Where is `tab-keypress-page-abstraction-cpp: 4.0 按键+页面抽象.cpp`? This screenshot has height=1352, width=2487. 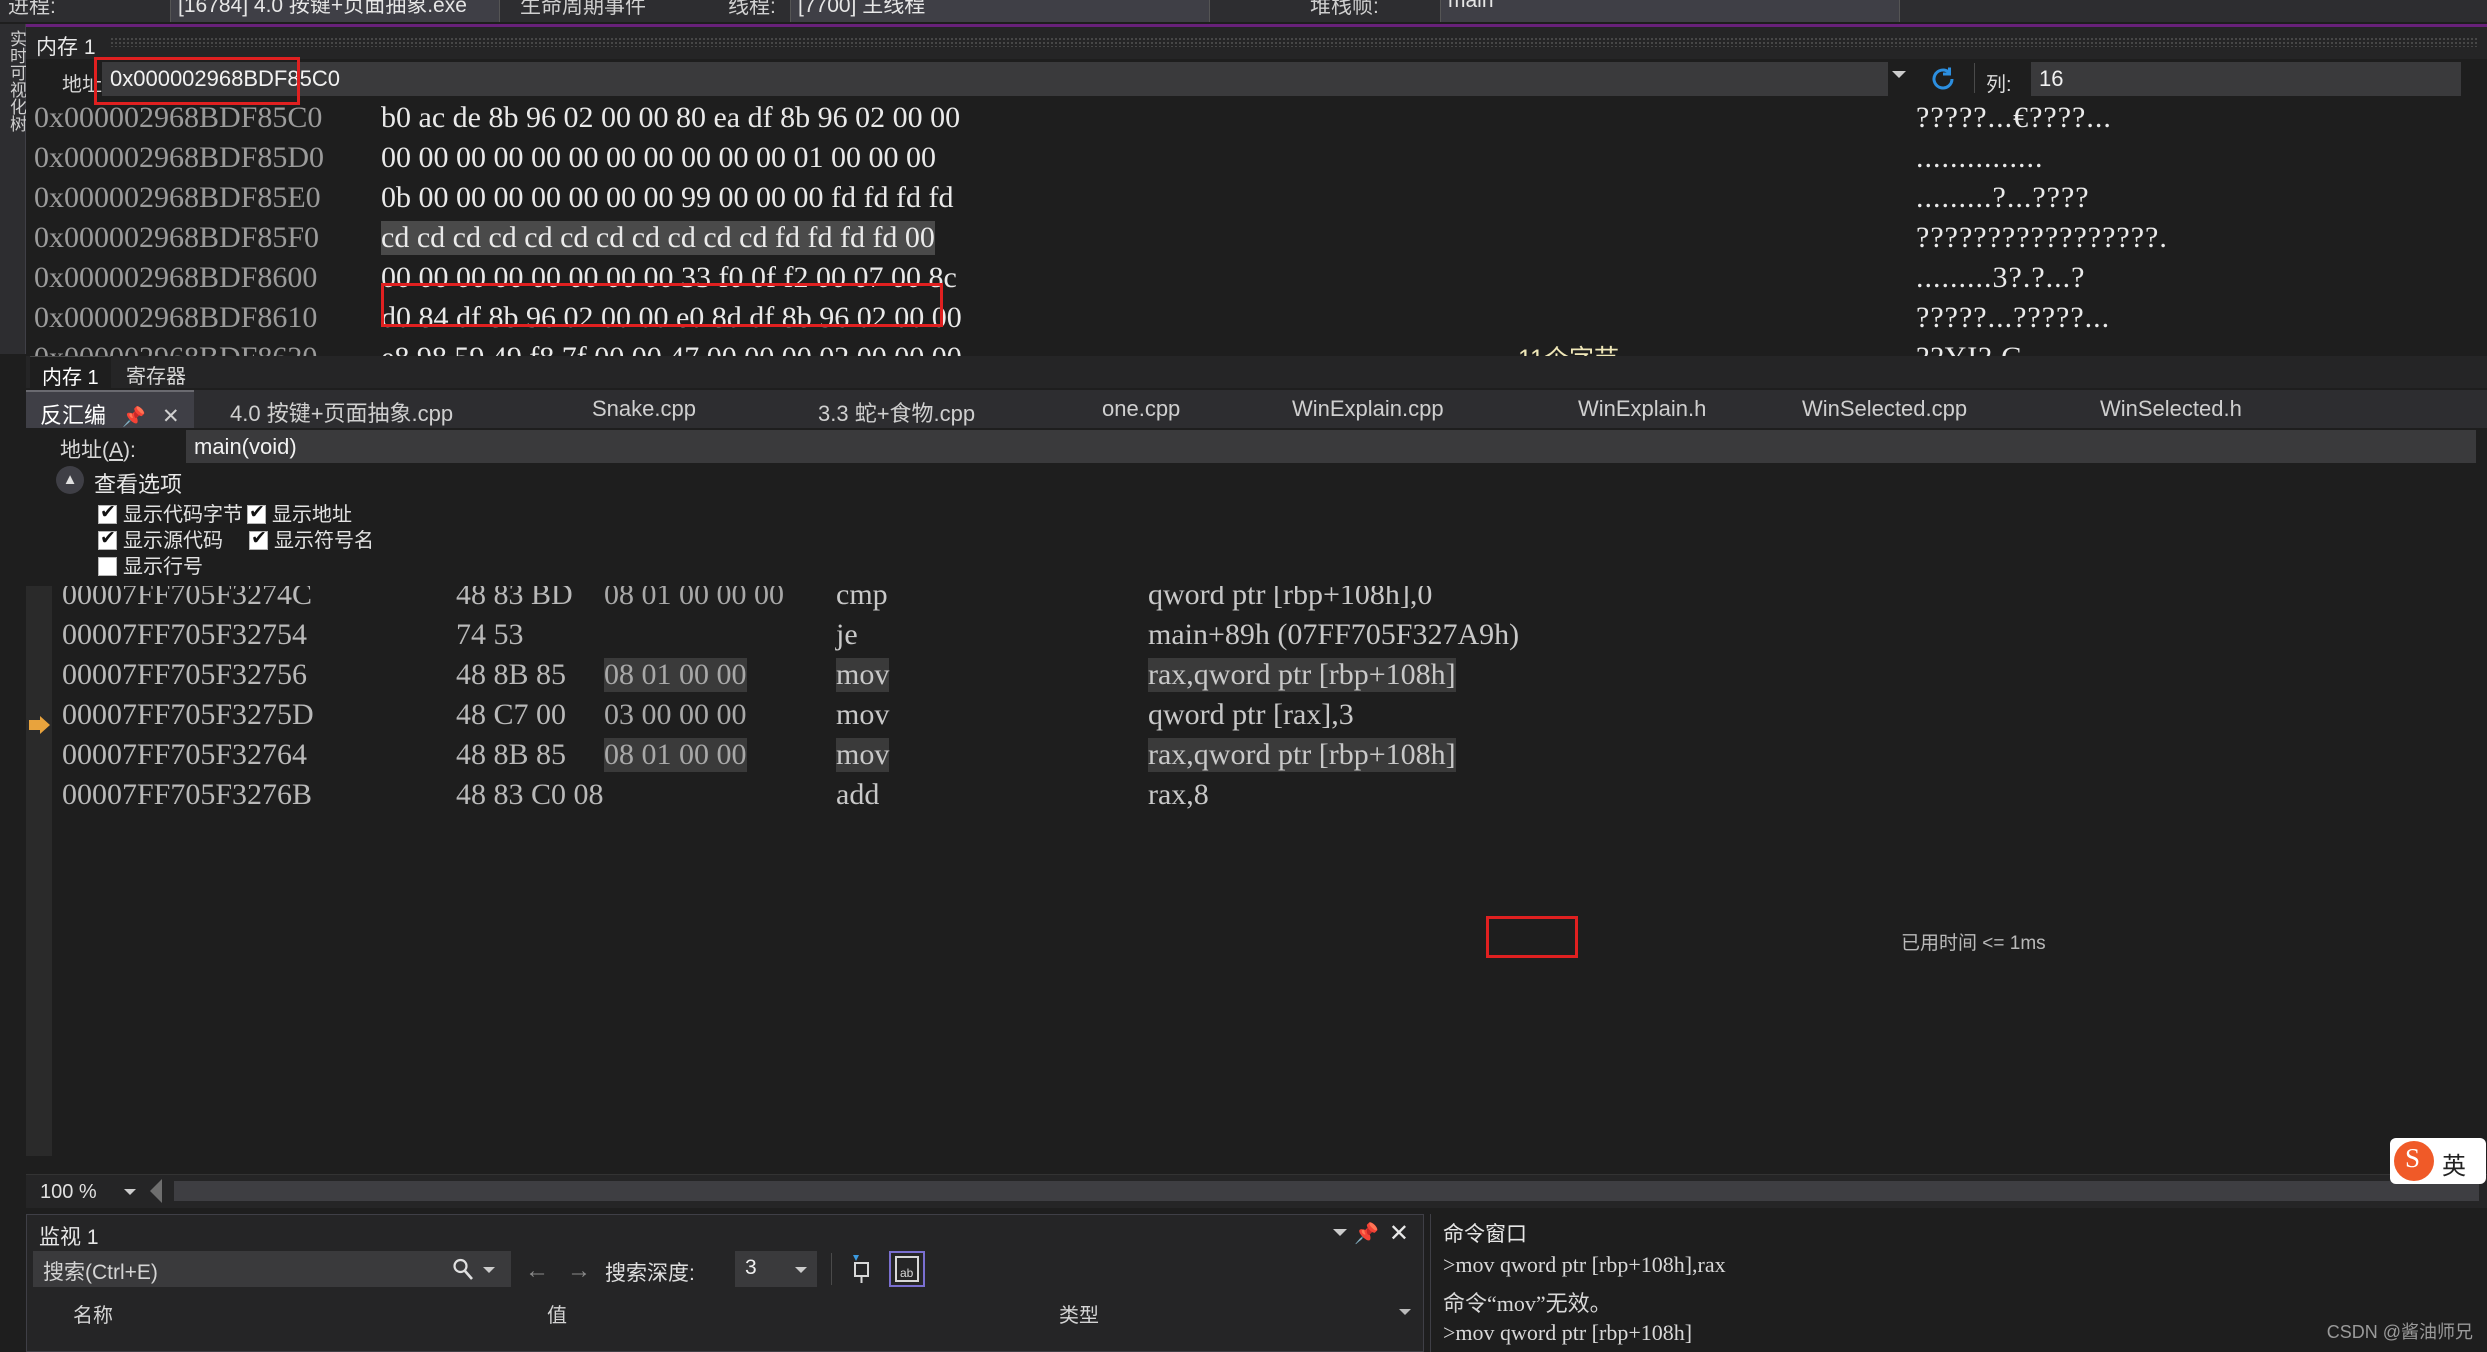
tab-keypress-page-abstraction-cpp: 4.0 按键+页面抽象.cpp is located at coordinates (341, 409).